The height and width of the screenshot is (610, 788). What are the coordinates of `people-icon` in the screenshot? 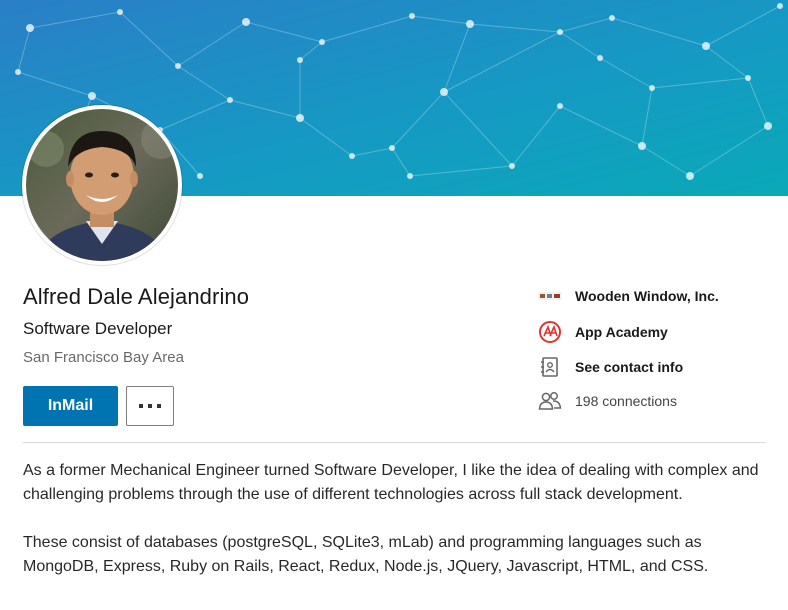 It's located at (550, 401).